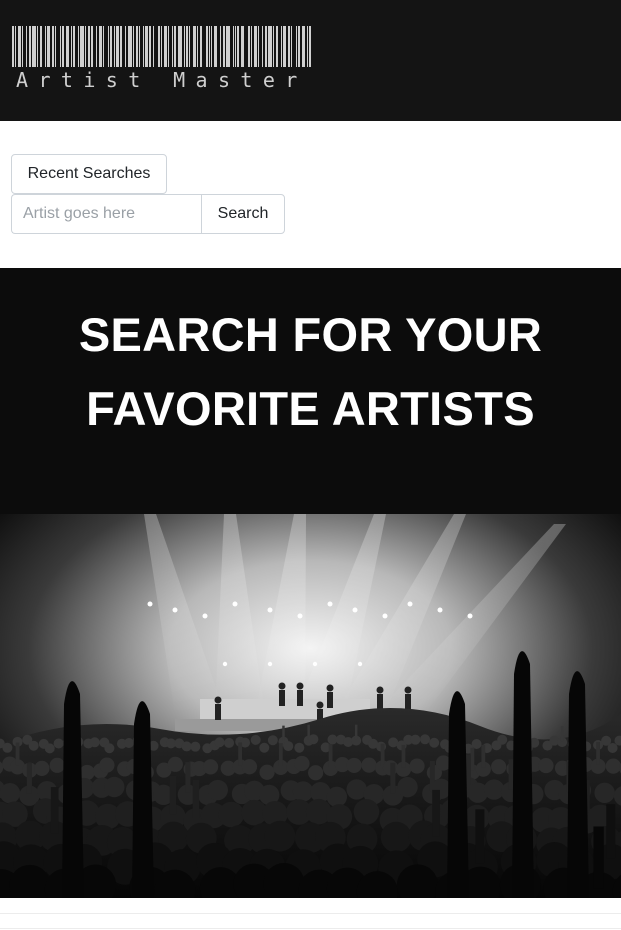 The image size is (621, 930). I want to click on logo-text: Artist Master, so click(162, 80).